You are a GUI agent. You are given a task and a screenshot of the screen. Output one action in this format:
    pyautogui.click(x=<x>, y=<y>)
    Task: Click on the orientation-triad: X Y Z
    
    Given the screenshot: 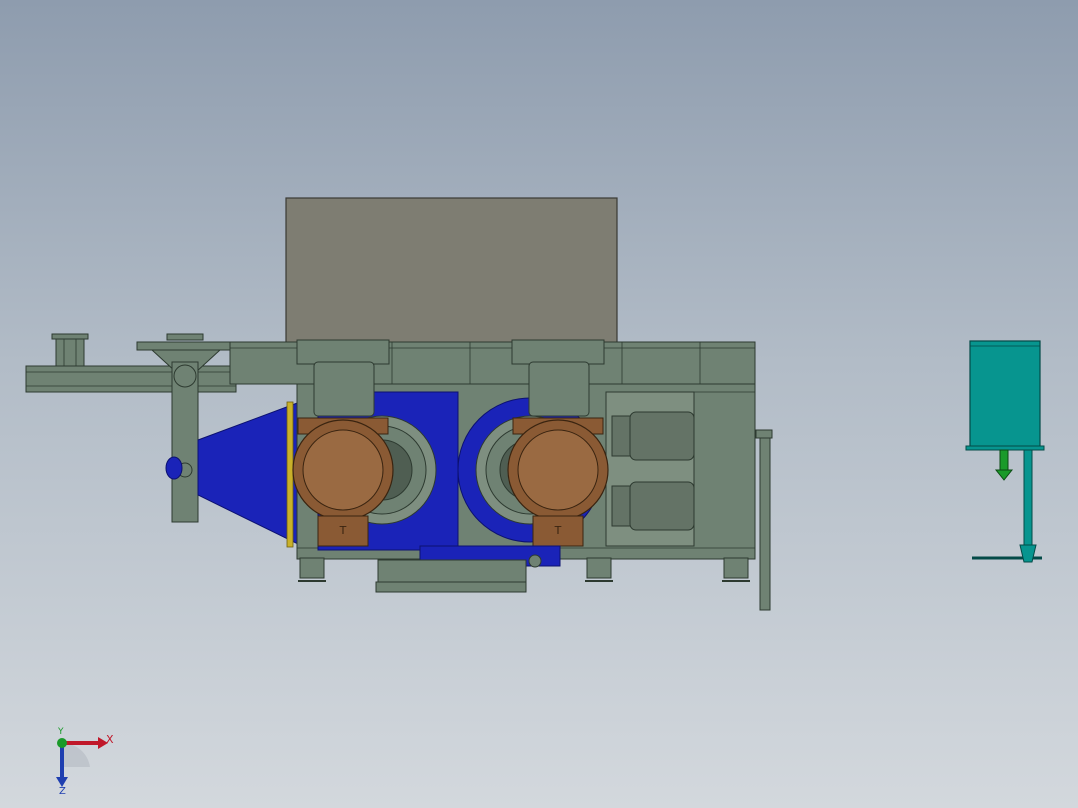 What is the action you would take?
    pyautogui.click(x=85, y=761)
    